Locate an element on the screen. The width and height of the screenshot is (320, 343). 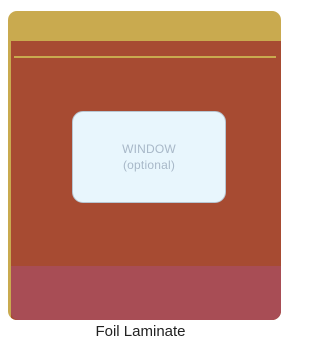
window-label: WINDOW is located at coordinates (149, 149).